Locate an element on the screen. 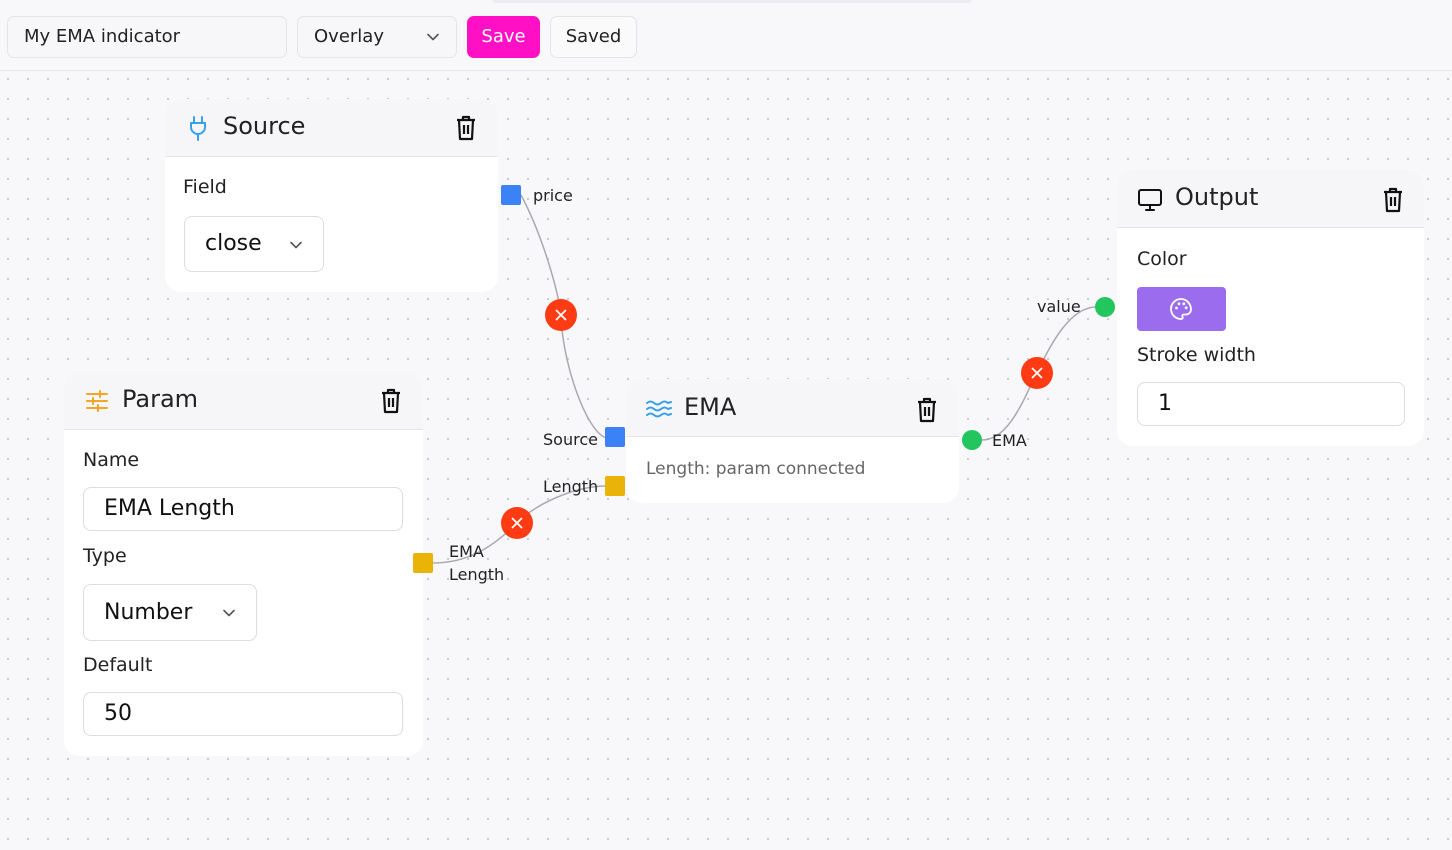 Image resolution: width=1452 pixels, height=850 pixels. toolbar: My EMA indicator Overlay Save Saved is located at coordinates (726, 35).